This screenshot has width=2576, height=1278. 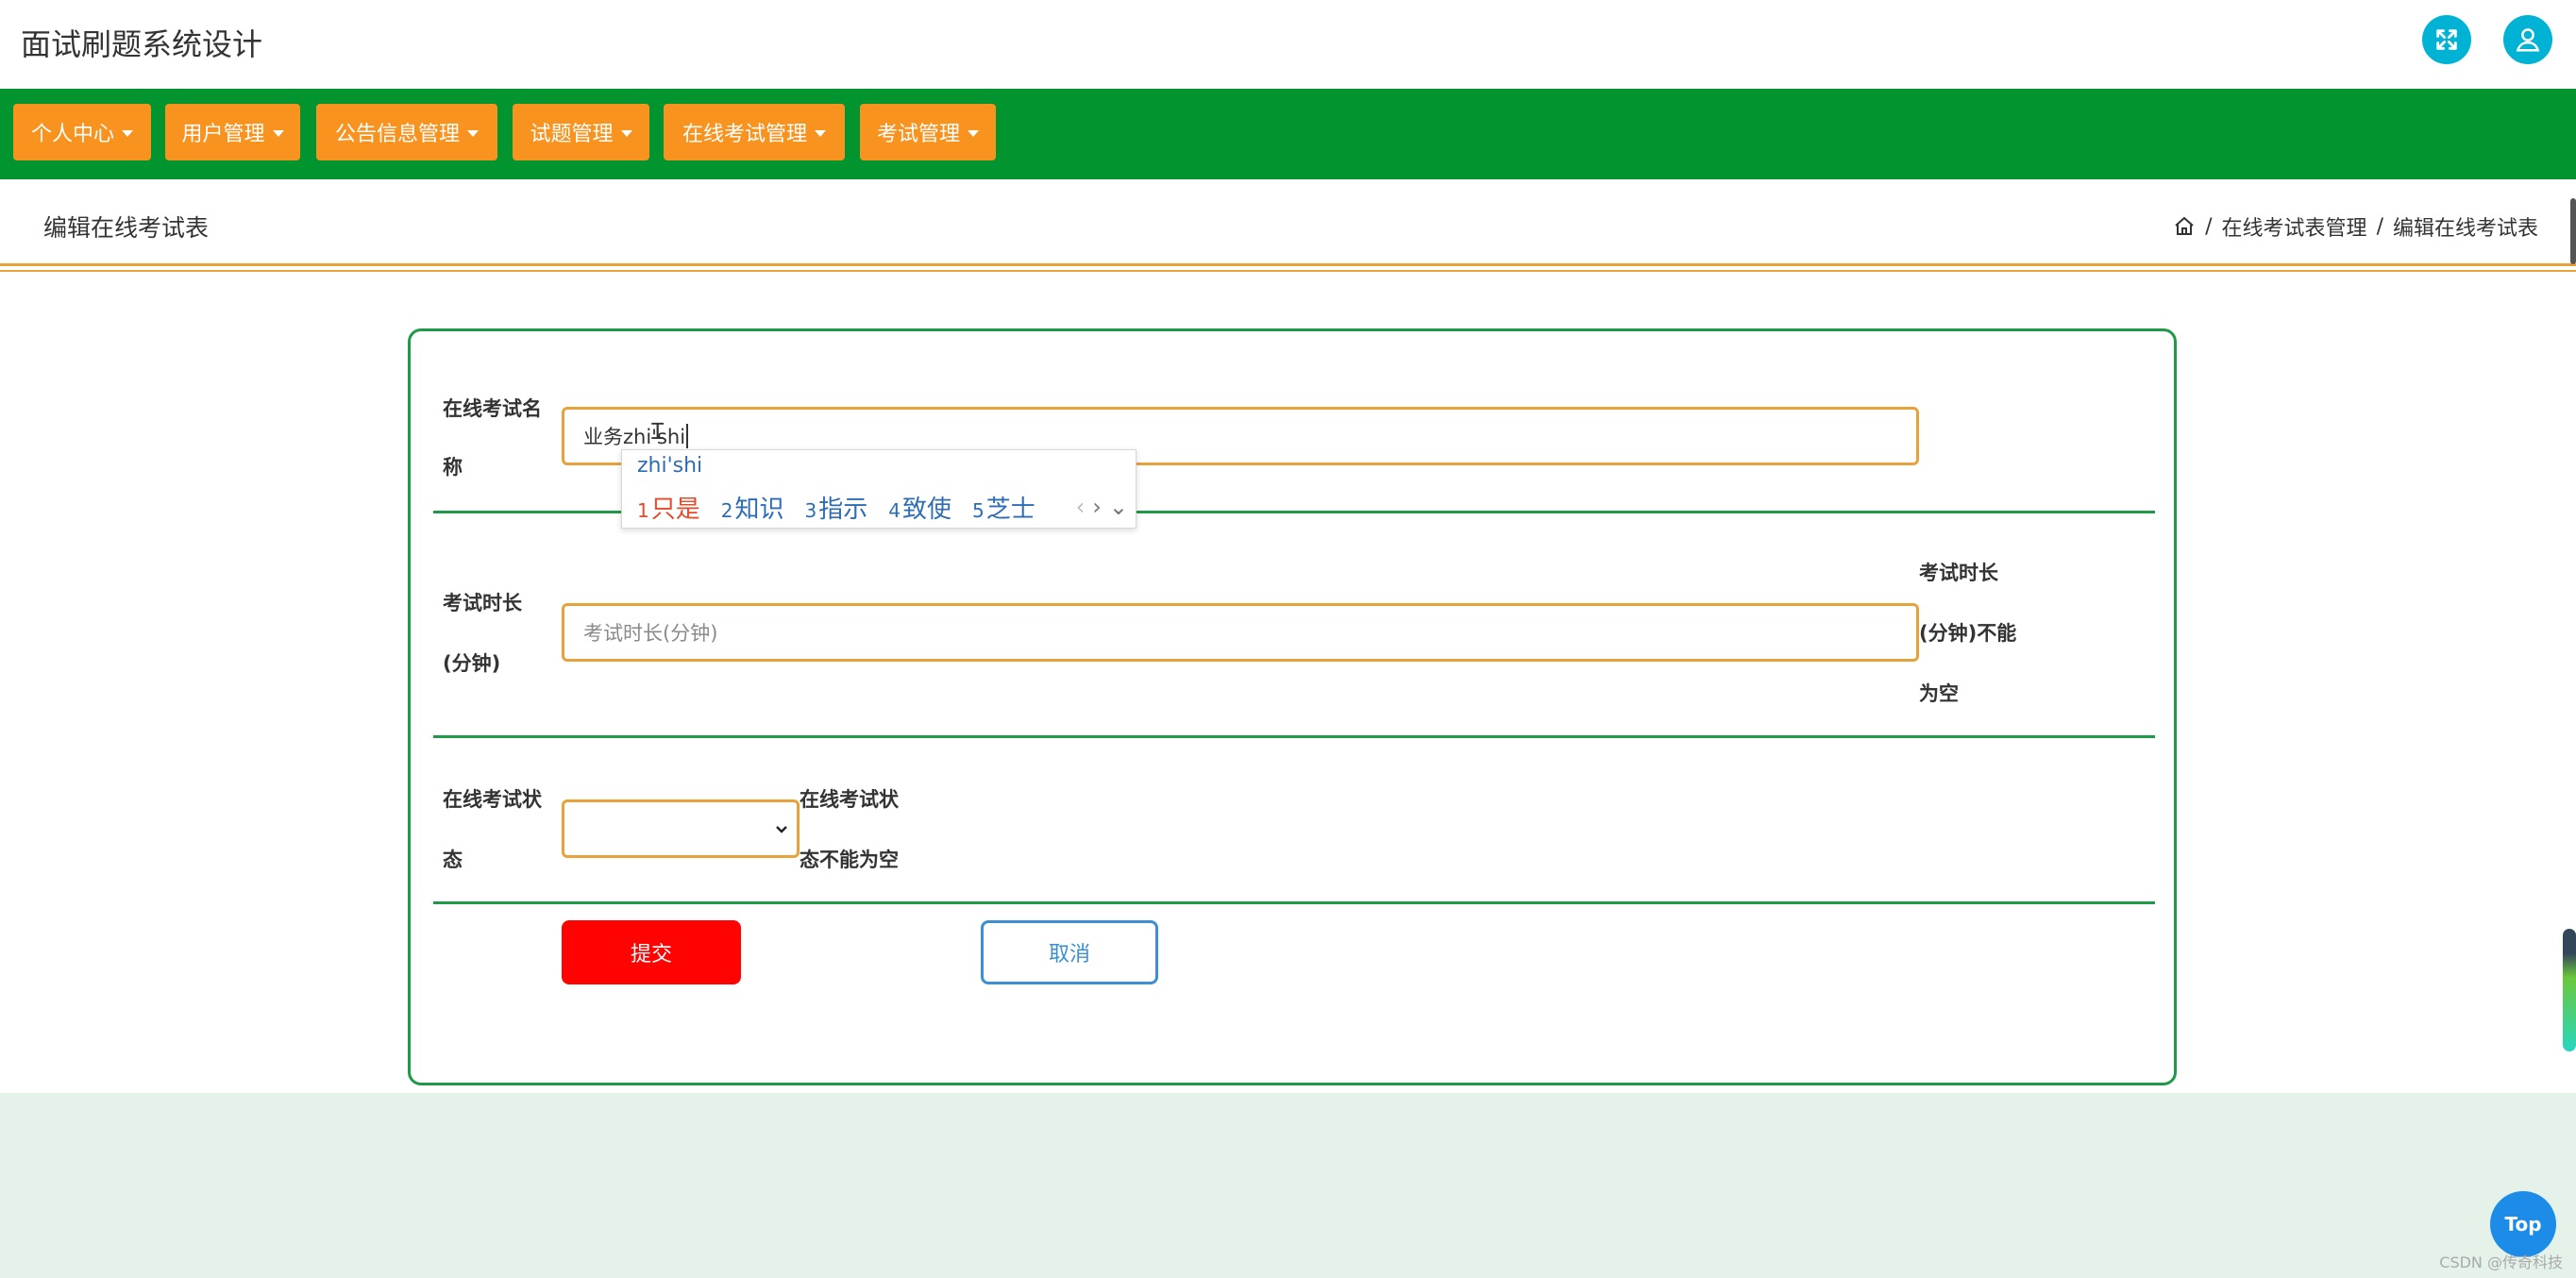 I want to click on ime-candidate: 2知识, so click(x=752, y=507).